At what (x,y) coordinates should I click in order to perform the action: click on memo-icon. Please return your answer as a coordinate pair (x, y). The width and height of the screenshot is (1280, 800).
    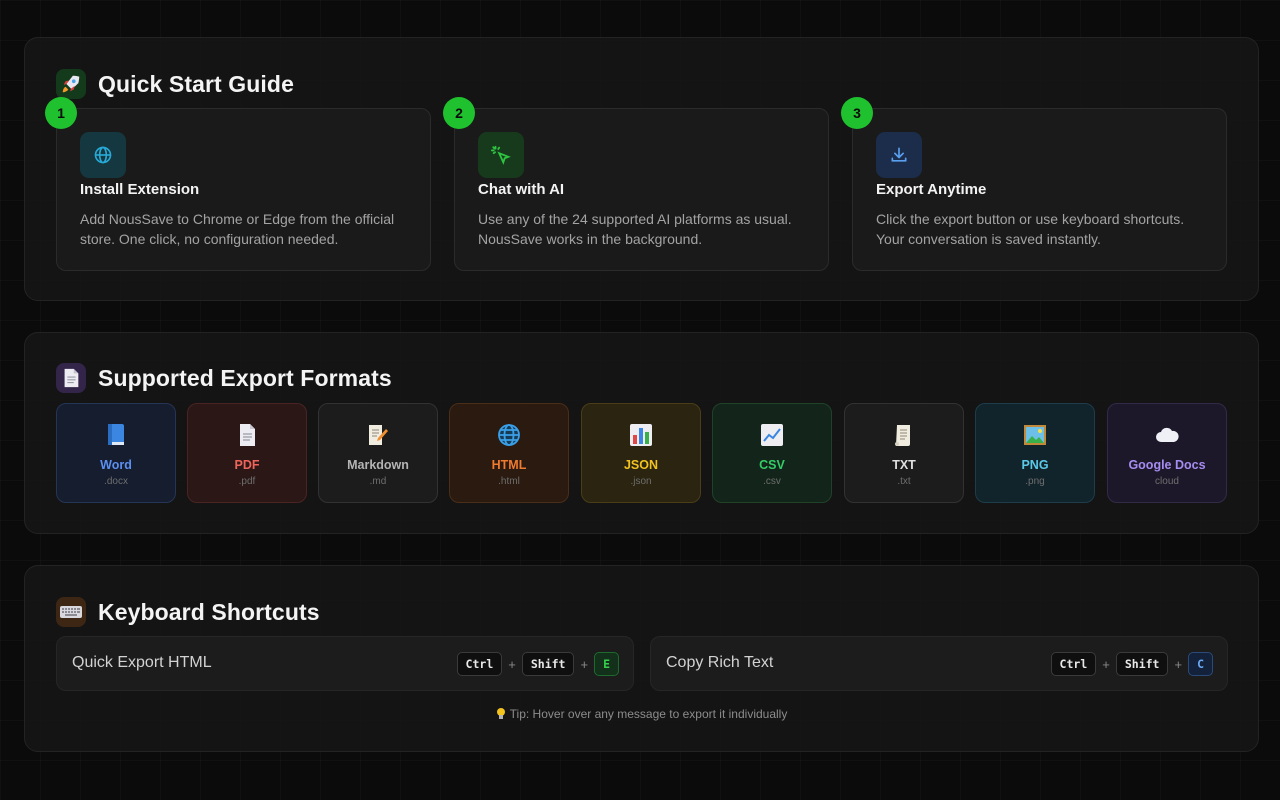
    Looking at the image, I should click on (378, 435).